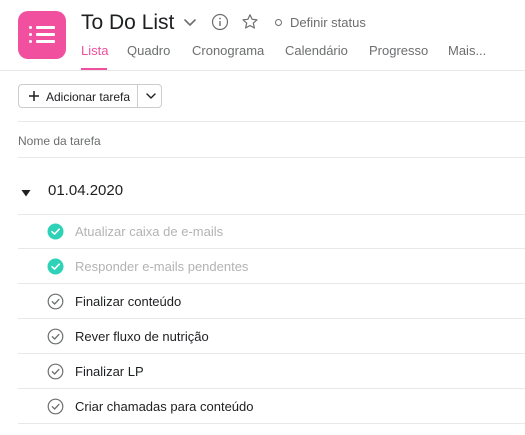 The image size is (525, 435). What do you see at coordinates (94, 50) in the screenshot?
I see `tab-lista: Lista` at bounding box center [94, 50].